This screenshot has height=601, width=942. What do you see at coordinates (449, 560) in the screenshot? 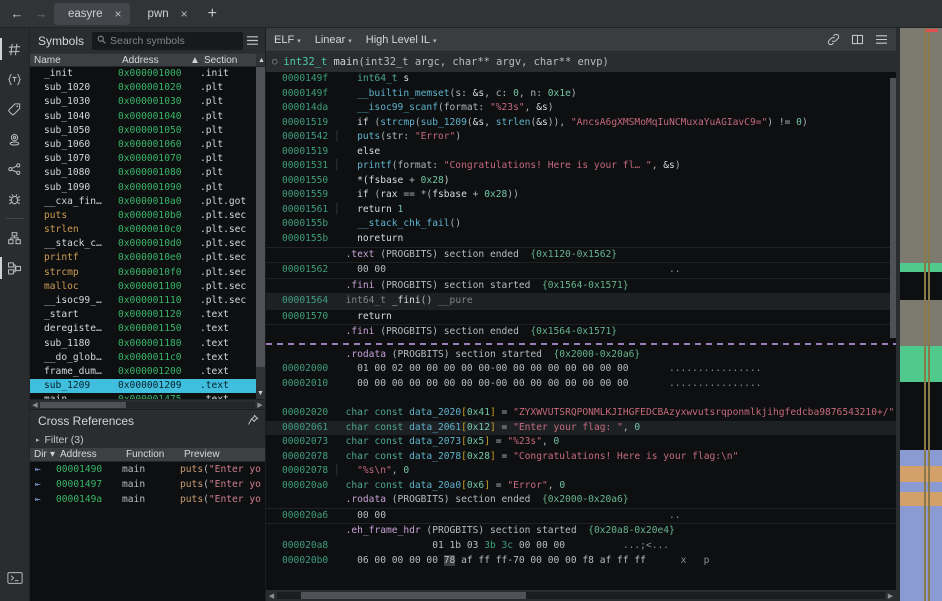
I see `hex-byte-selected: 78` at bounding box center [449, 560].